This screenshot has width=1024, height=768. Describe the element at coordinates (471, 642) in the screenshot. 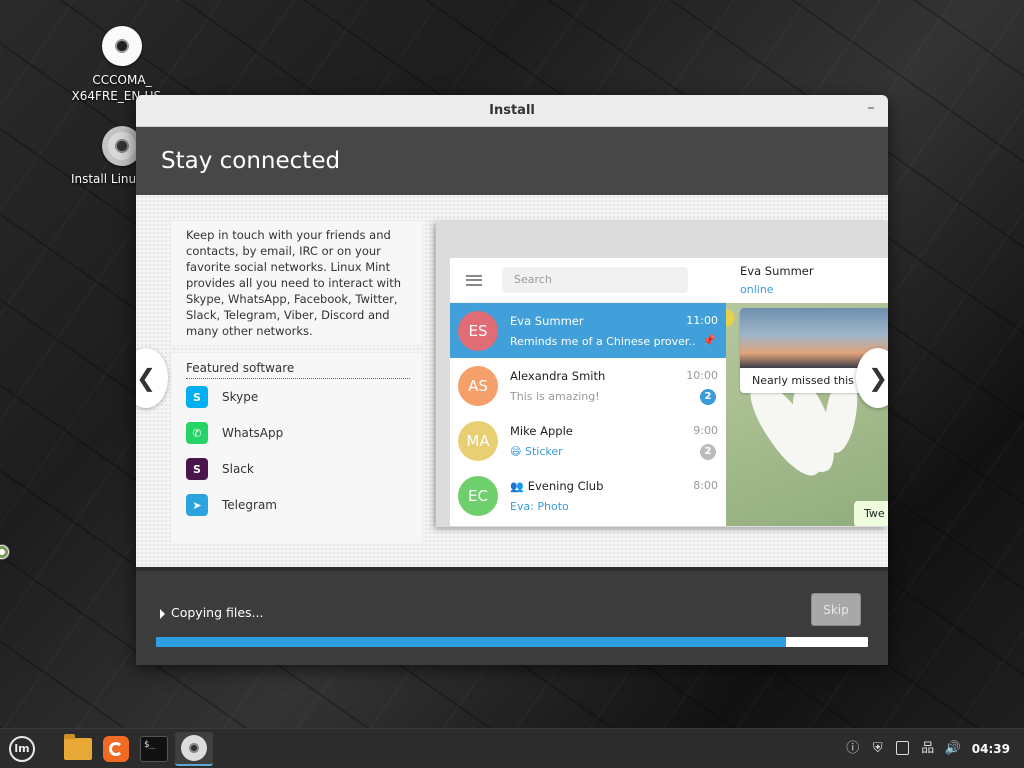

I see `progress-fill` at that location.